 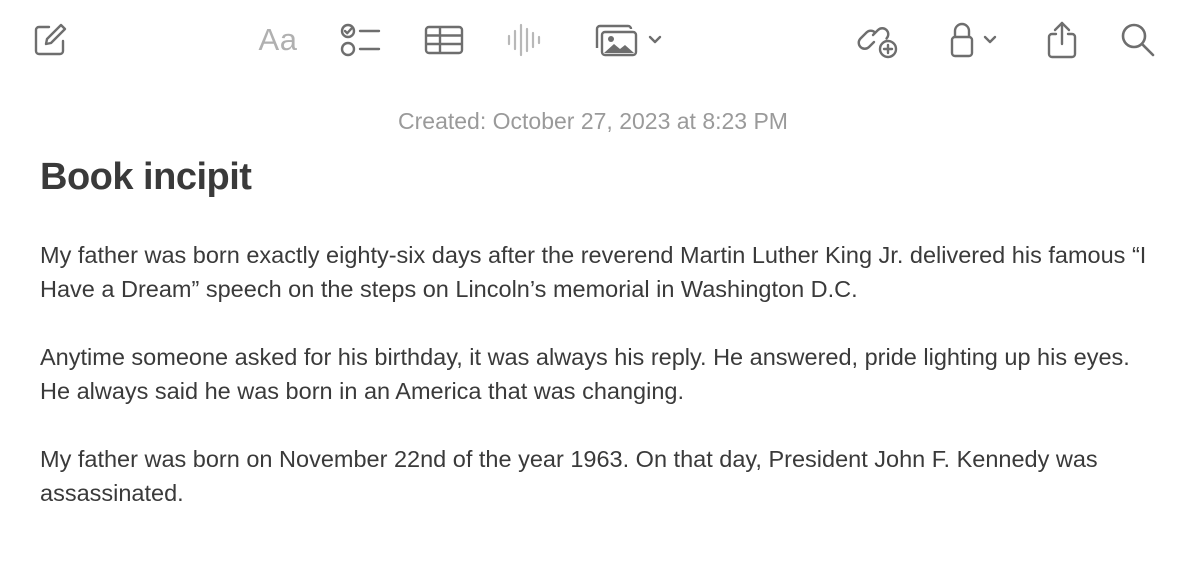 I want to click on toolbar: Aa, so click(x=593, y=40).